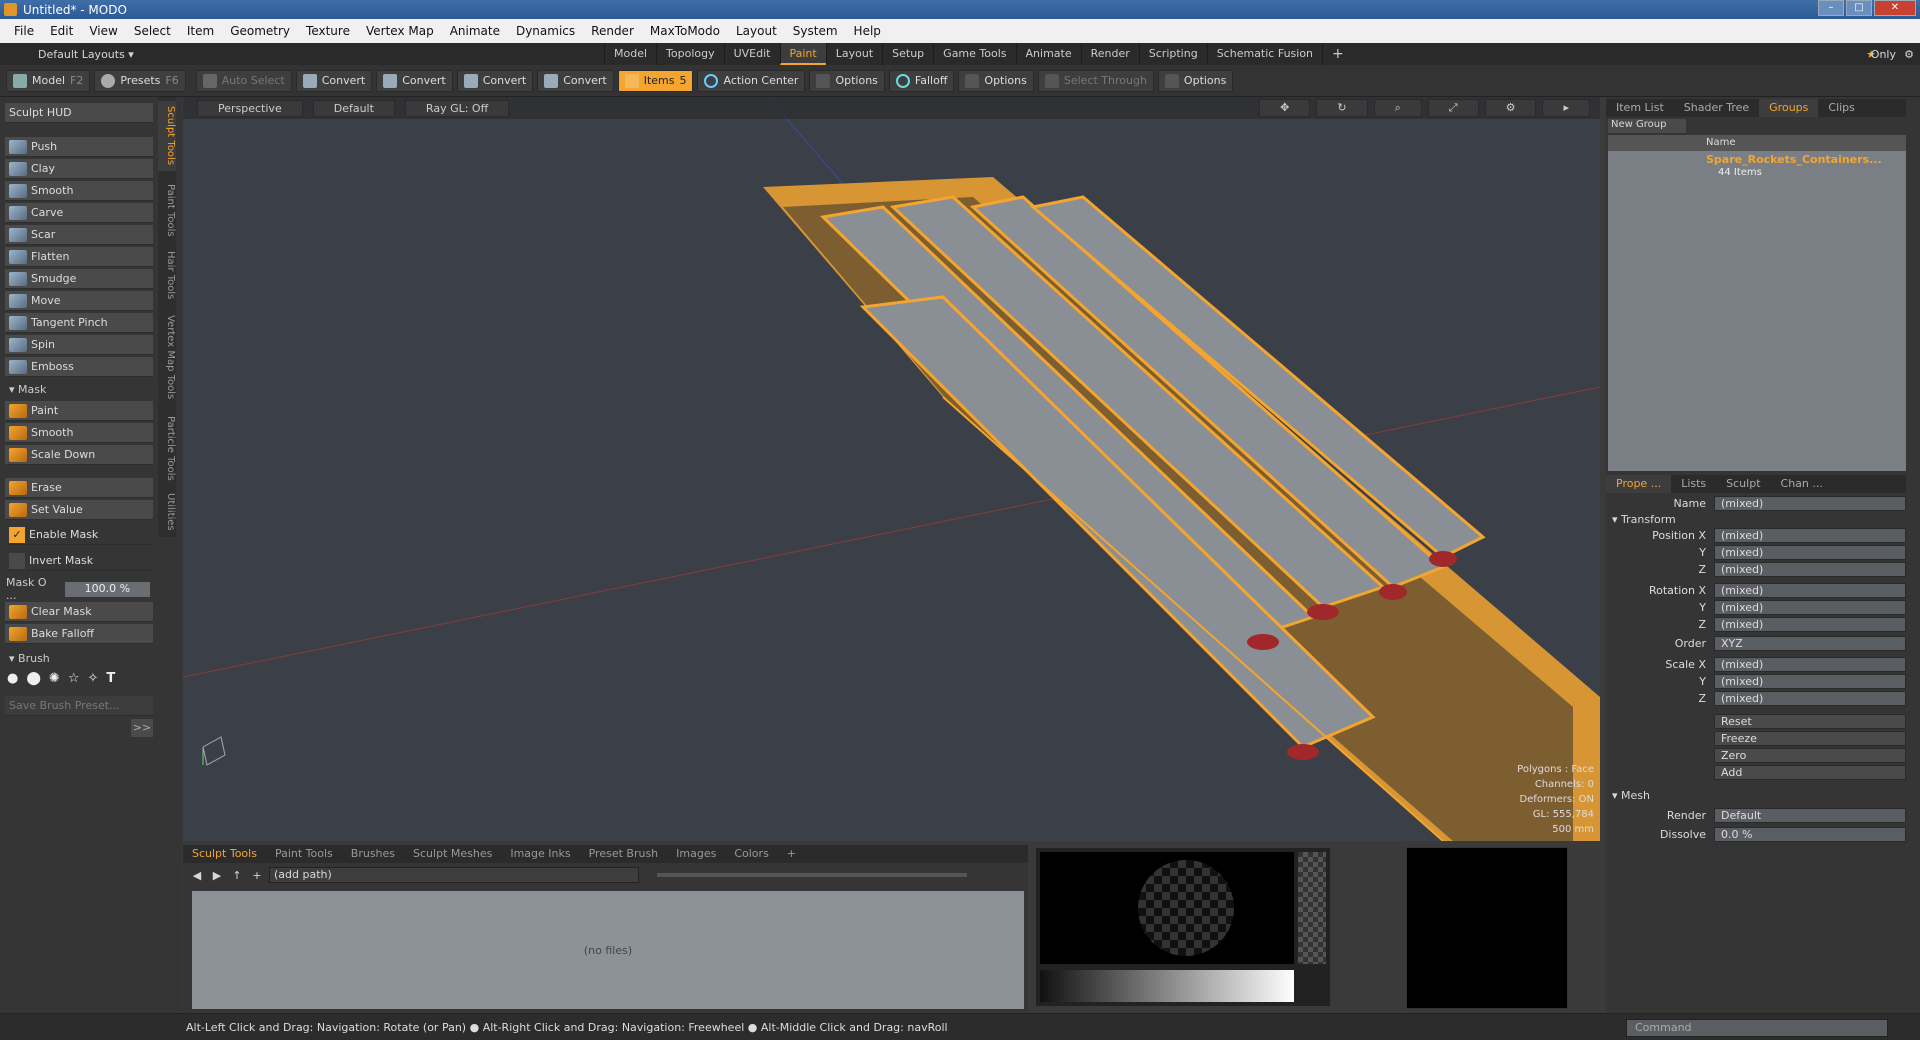  Describe the element at coordinates (1895, 8) in the screenshot. I see `close-button: ✕` at that location.